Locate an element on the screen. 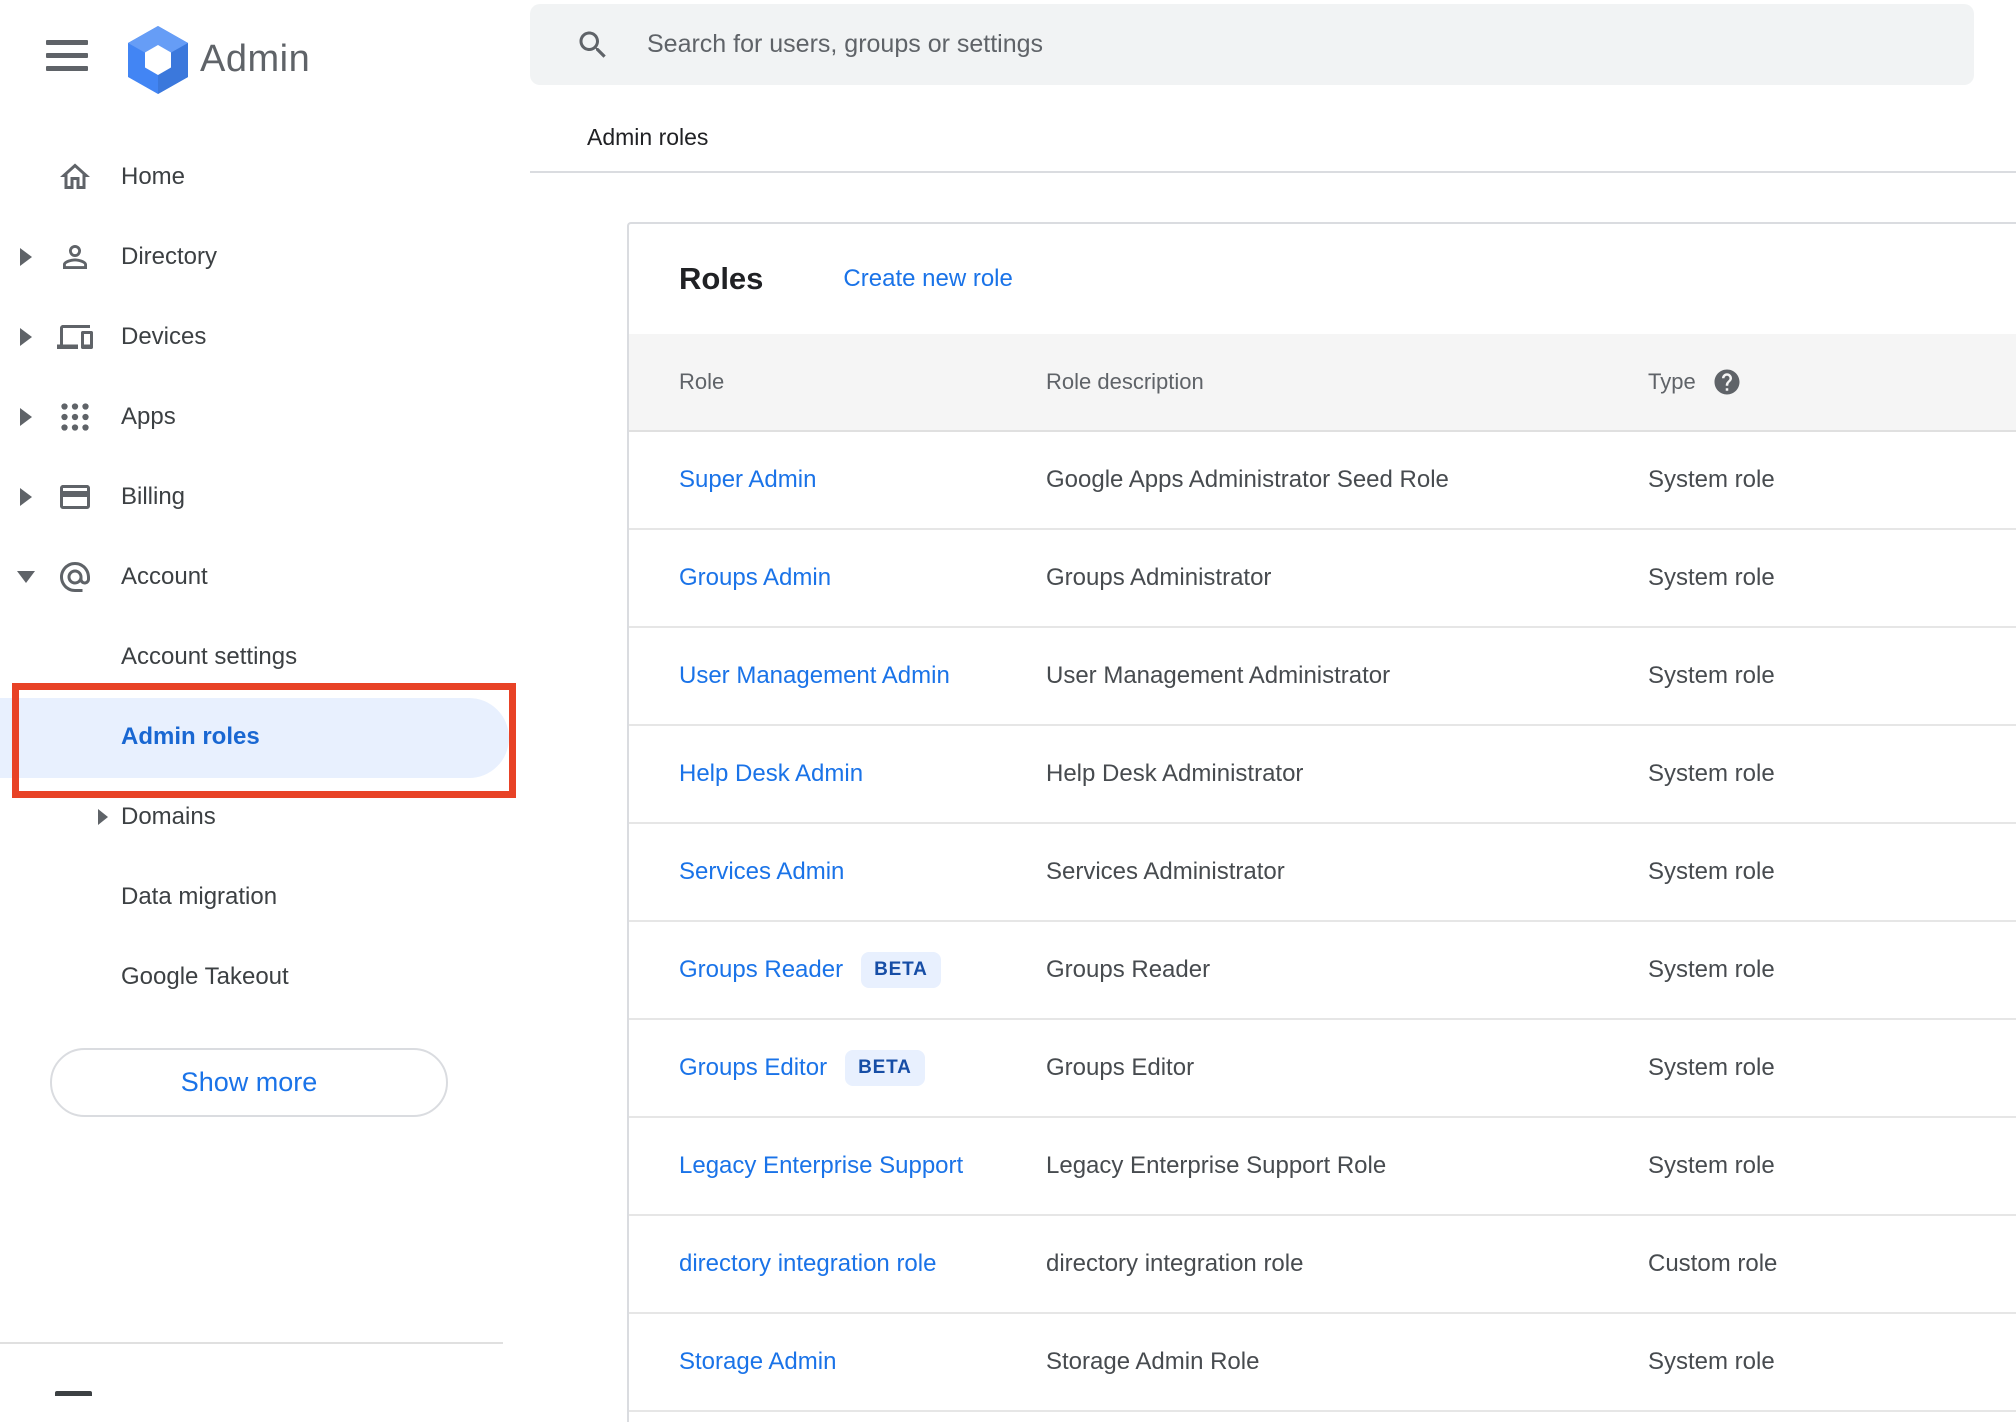 The image size is (2016, 1422). sidebar-item-devices: Devices is located at coordinates (257, 337).